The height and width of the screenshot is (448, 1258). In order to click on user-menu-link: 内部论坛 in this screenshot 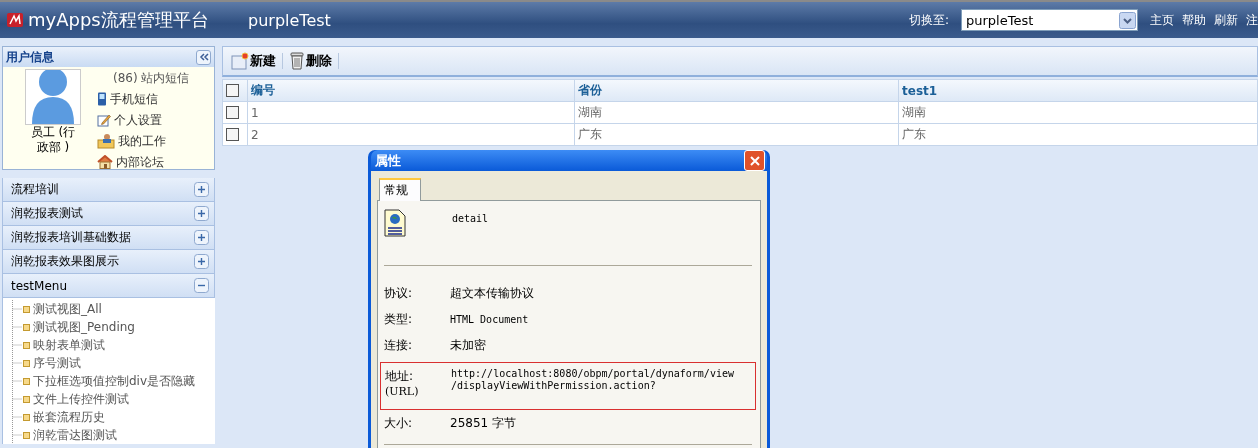, I will do `click(143, 162)`.